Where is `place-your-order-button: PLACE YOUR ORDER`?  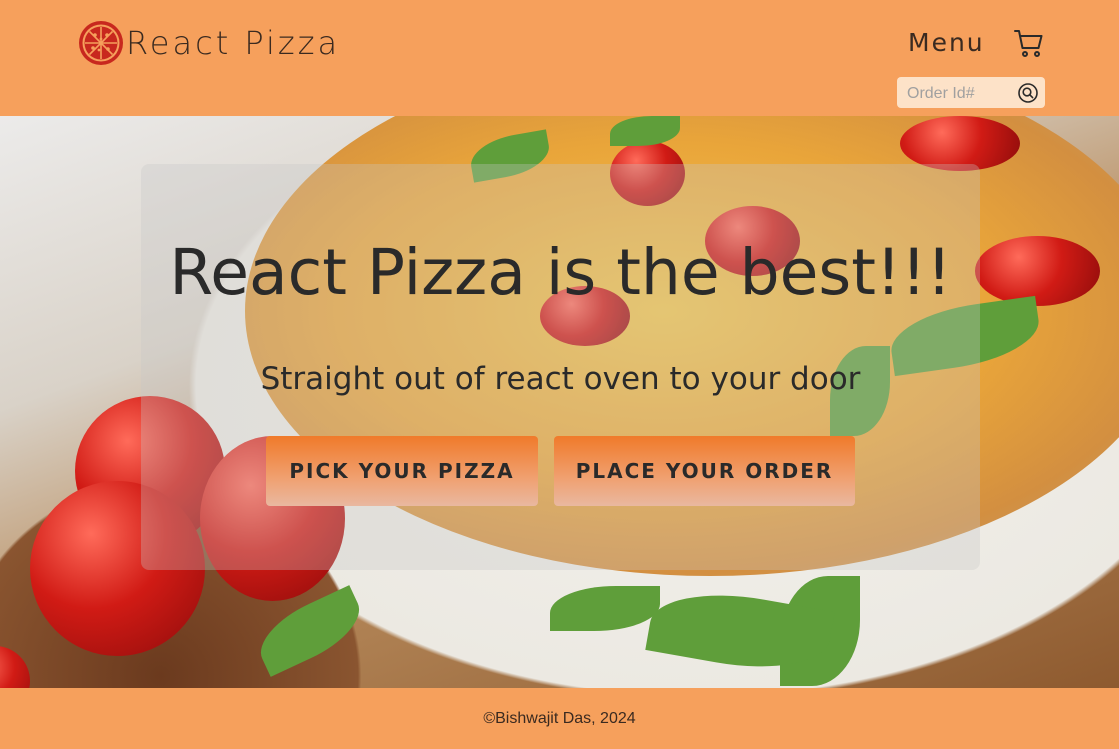 place-your-order-button: PLACE YOUR ORDER is located at coordinates (704, 471).